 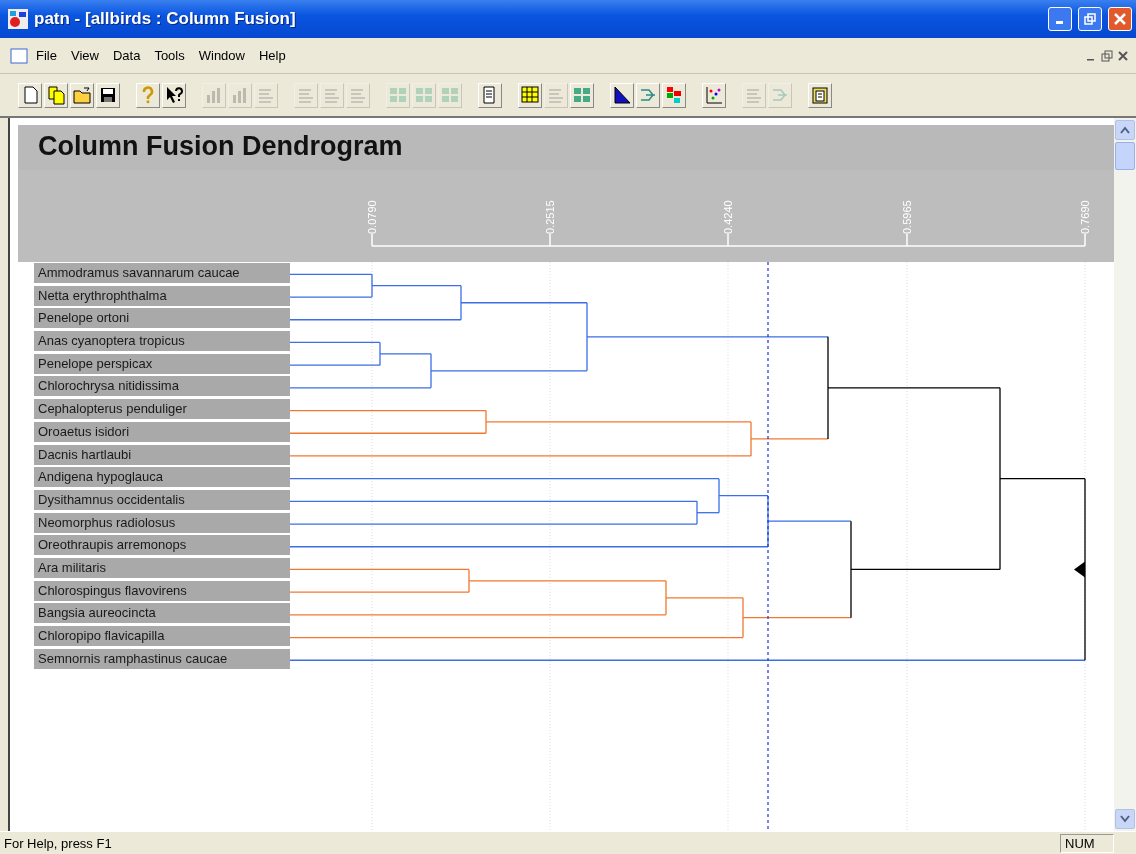 I want to click on axis-tick-label: 0.2515, so click(x=550, y=216).